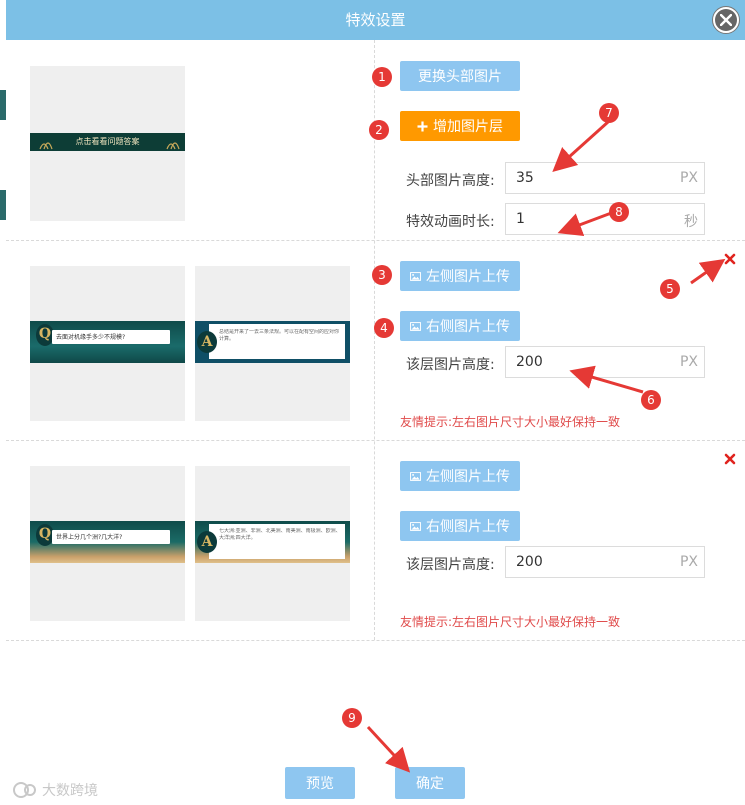 Image resolution: width=745 pixels, height=805 pixels. Describe the element at coordinates (382, 275) in the screenshot. I see `annotation-badge-3: 3` at that location.